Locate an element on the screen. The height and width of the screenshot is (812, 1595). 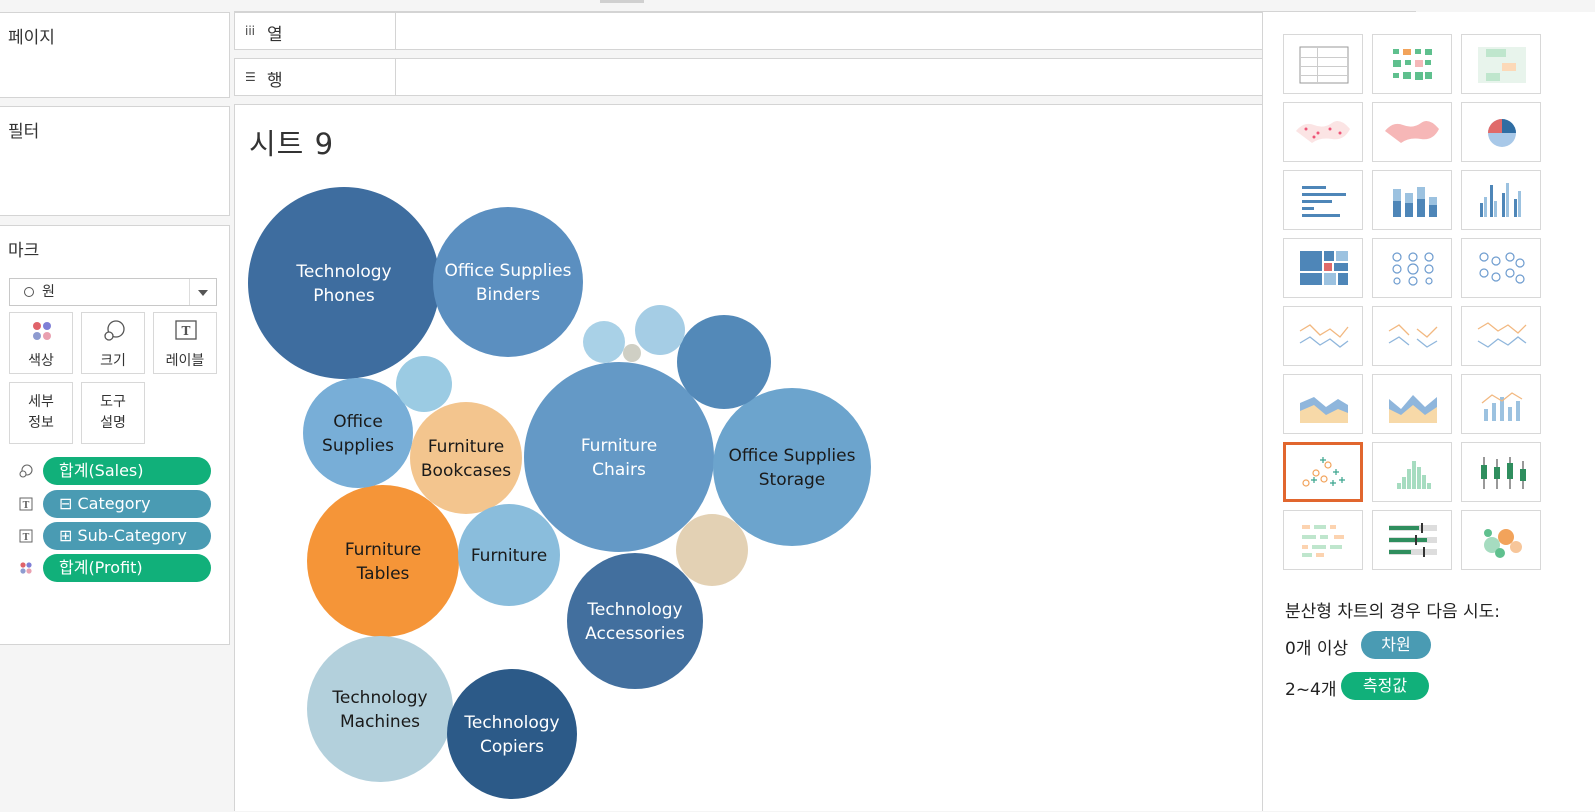
show-me-scatter-plot-button is located at coordinates (1323, 472).